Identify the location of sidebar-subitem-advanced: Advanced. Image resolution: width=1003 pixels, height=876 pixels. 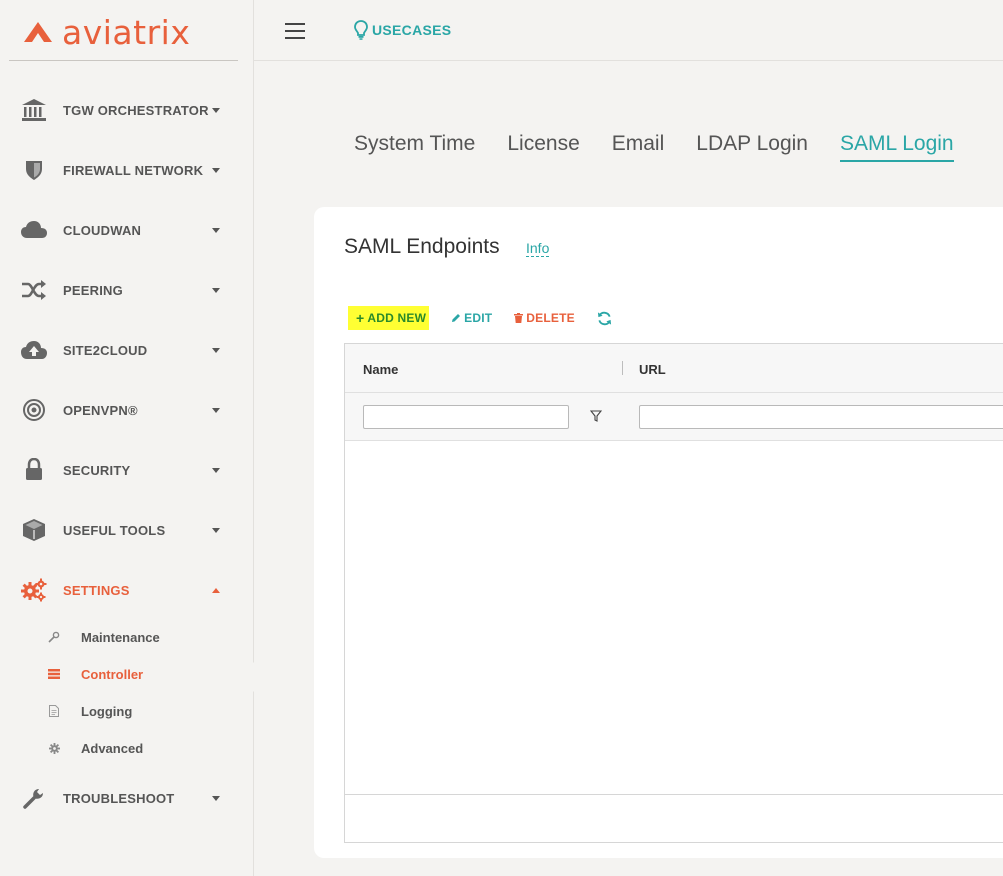
(127, 748).